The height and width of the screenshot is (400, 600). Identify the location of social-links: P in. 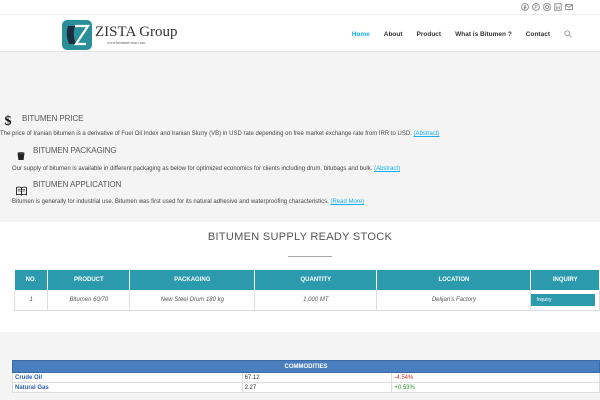
(547, 7).